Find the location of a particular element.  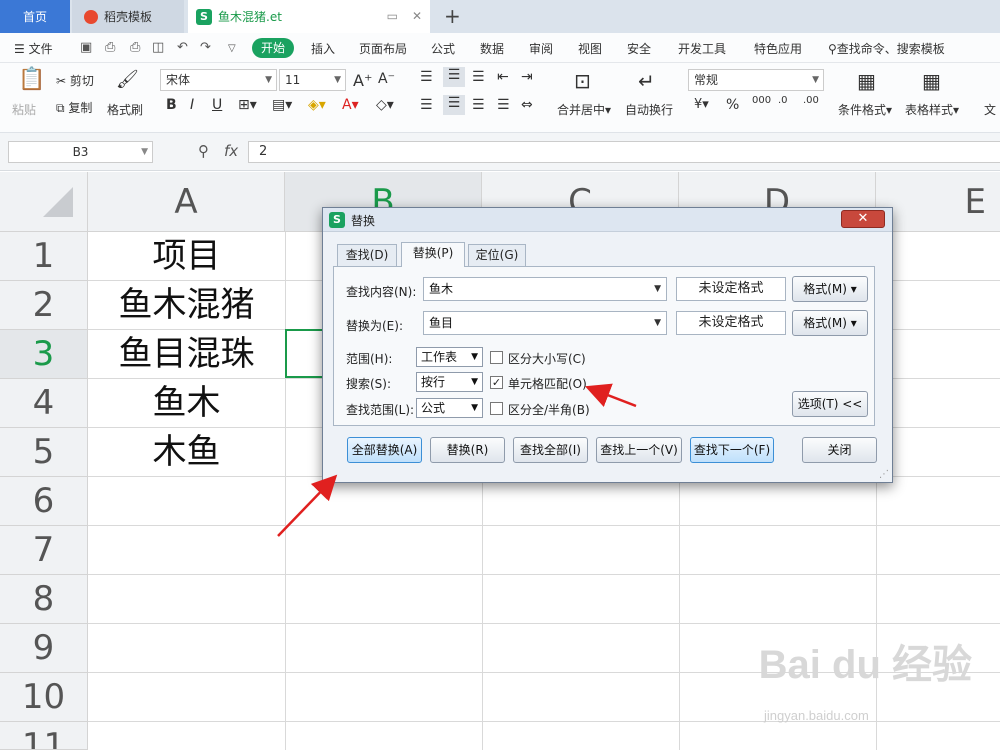

paste-icon: 📋 is located at coordinates (31, 79).